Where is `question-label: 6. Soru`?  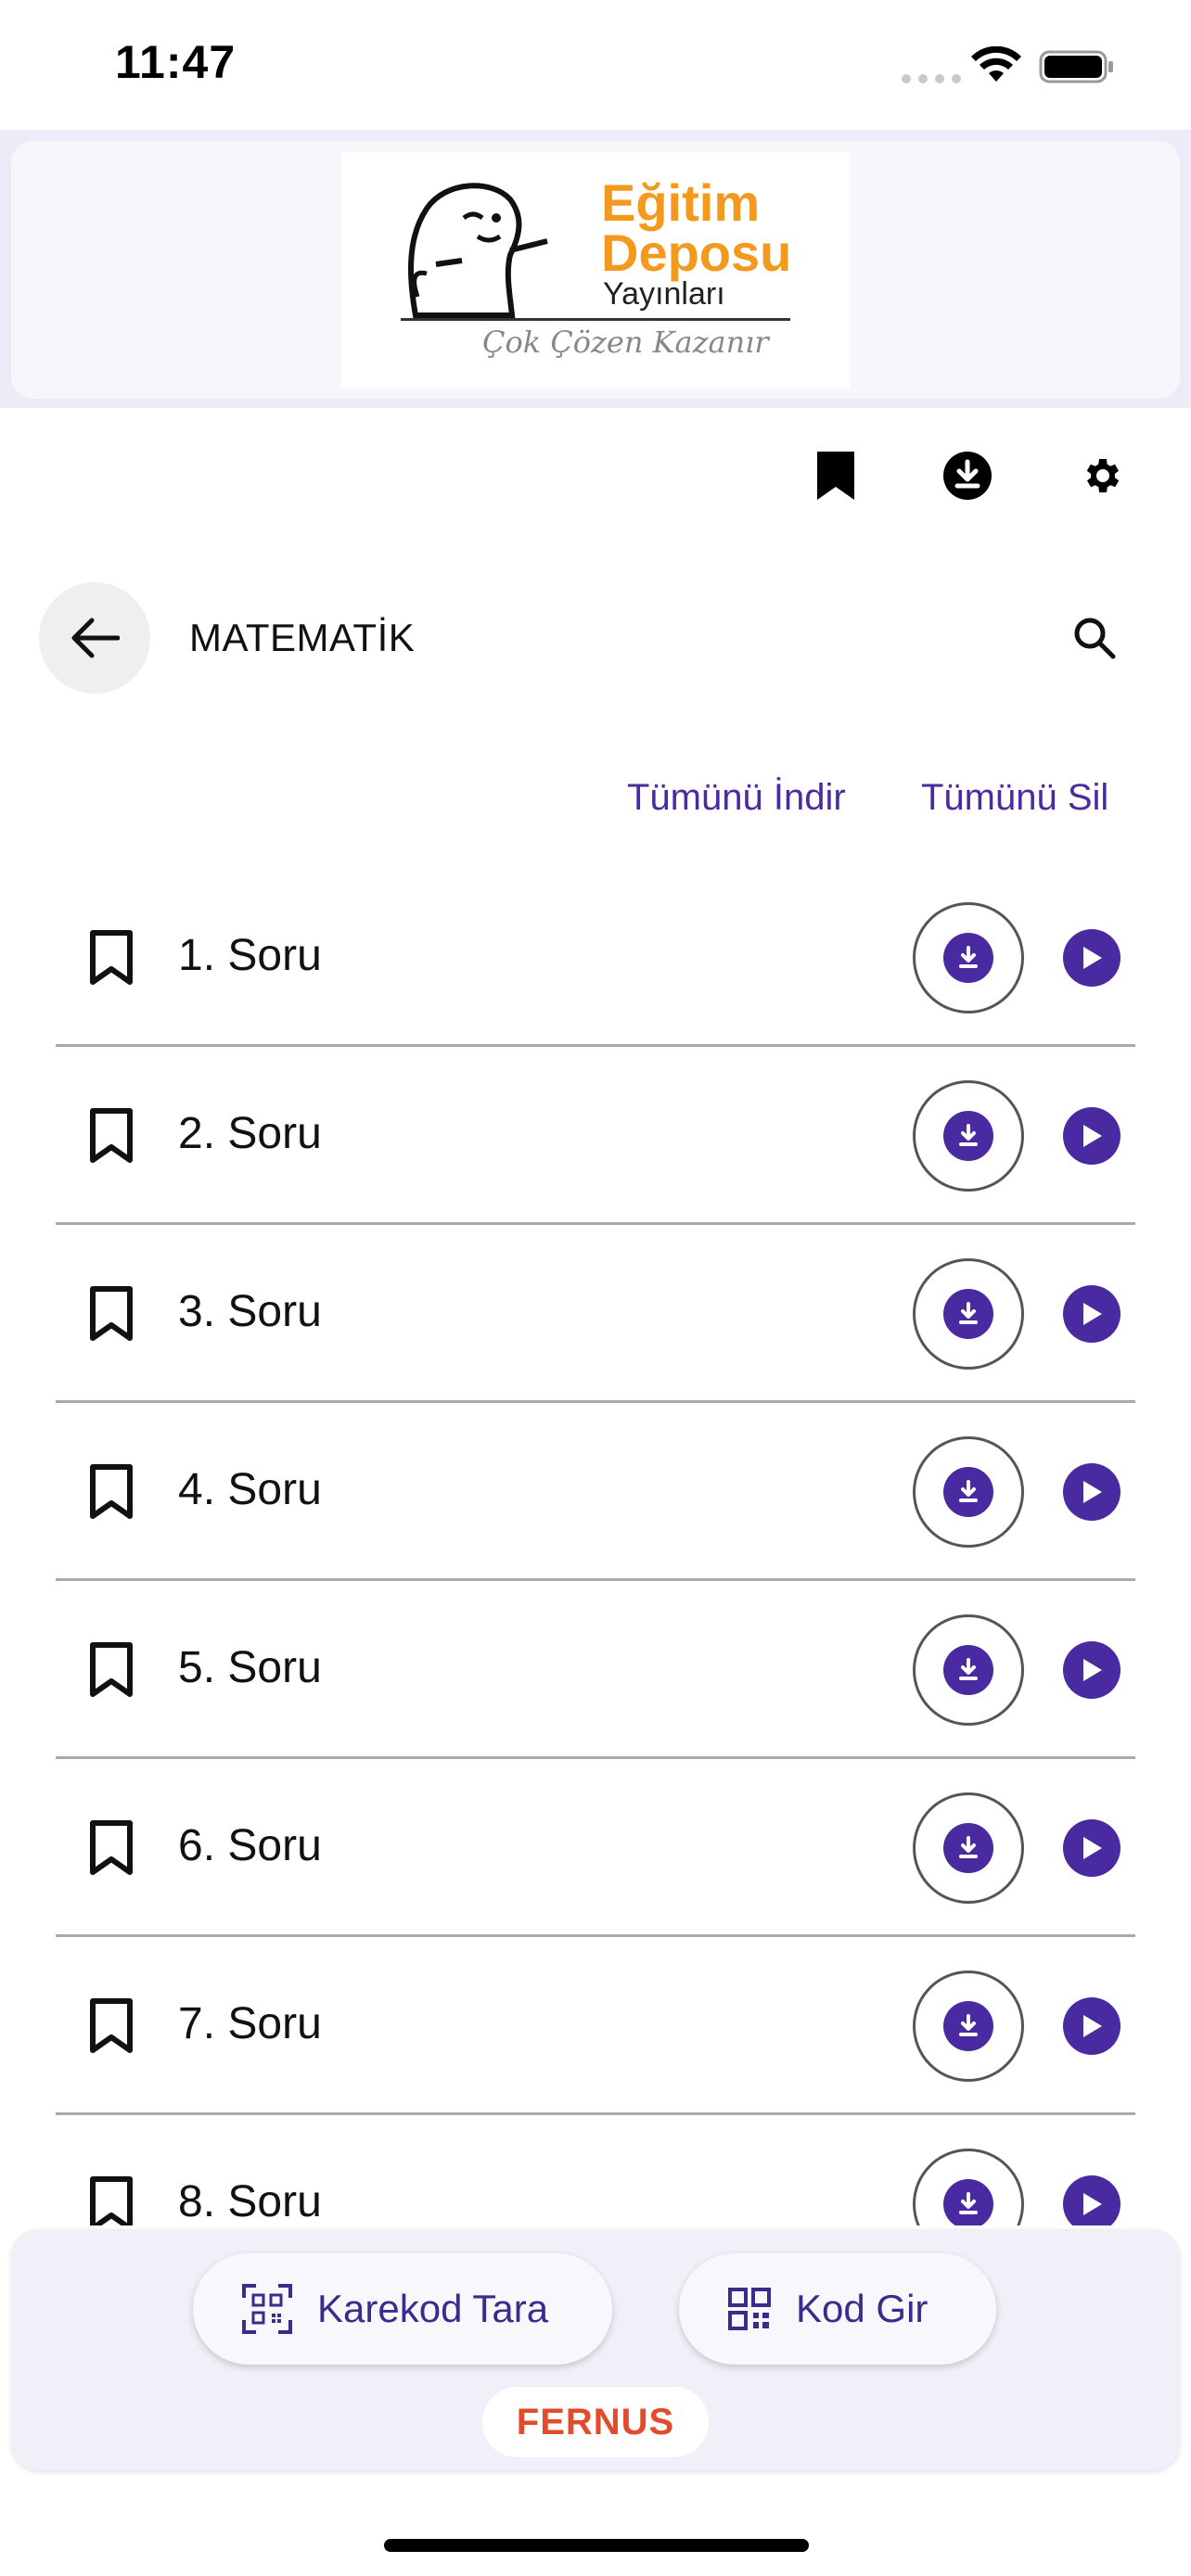 question-label: 6. Soru is located at coordinates (250, 1846).